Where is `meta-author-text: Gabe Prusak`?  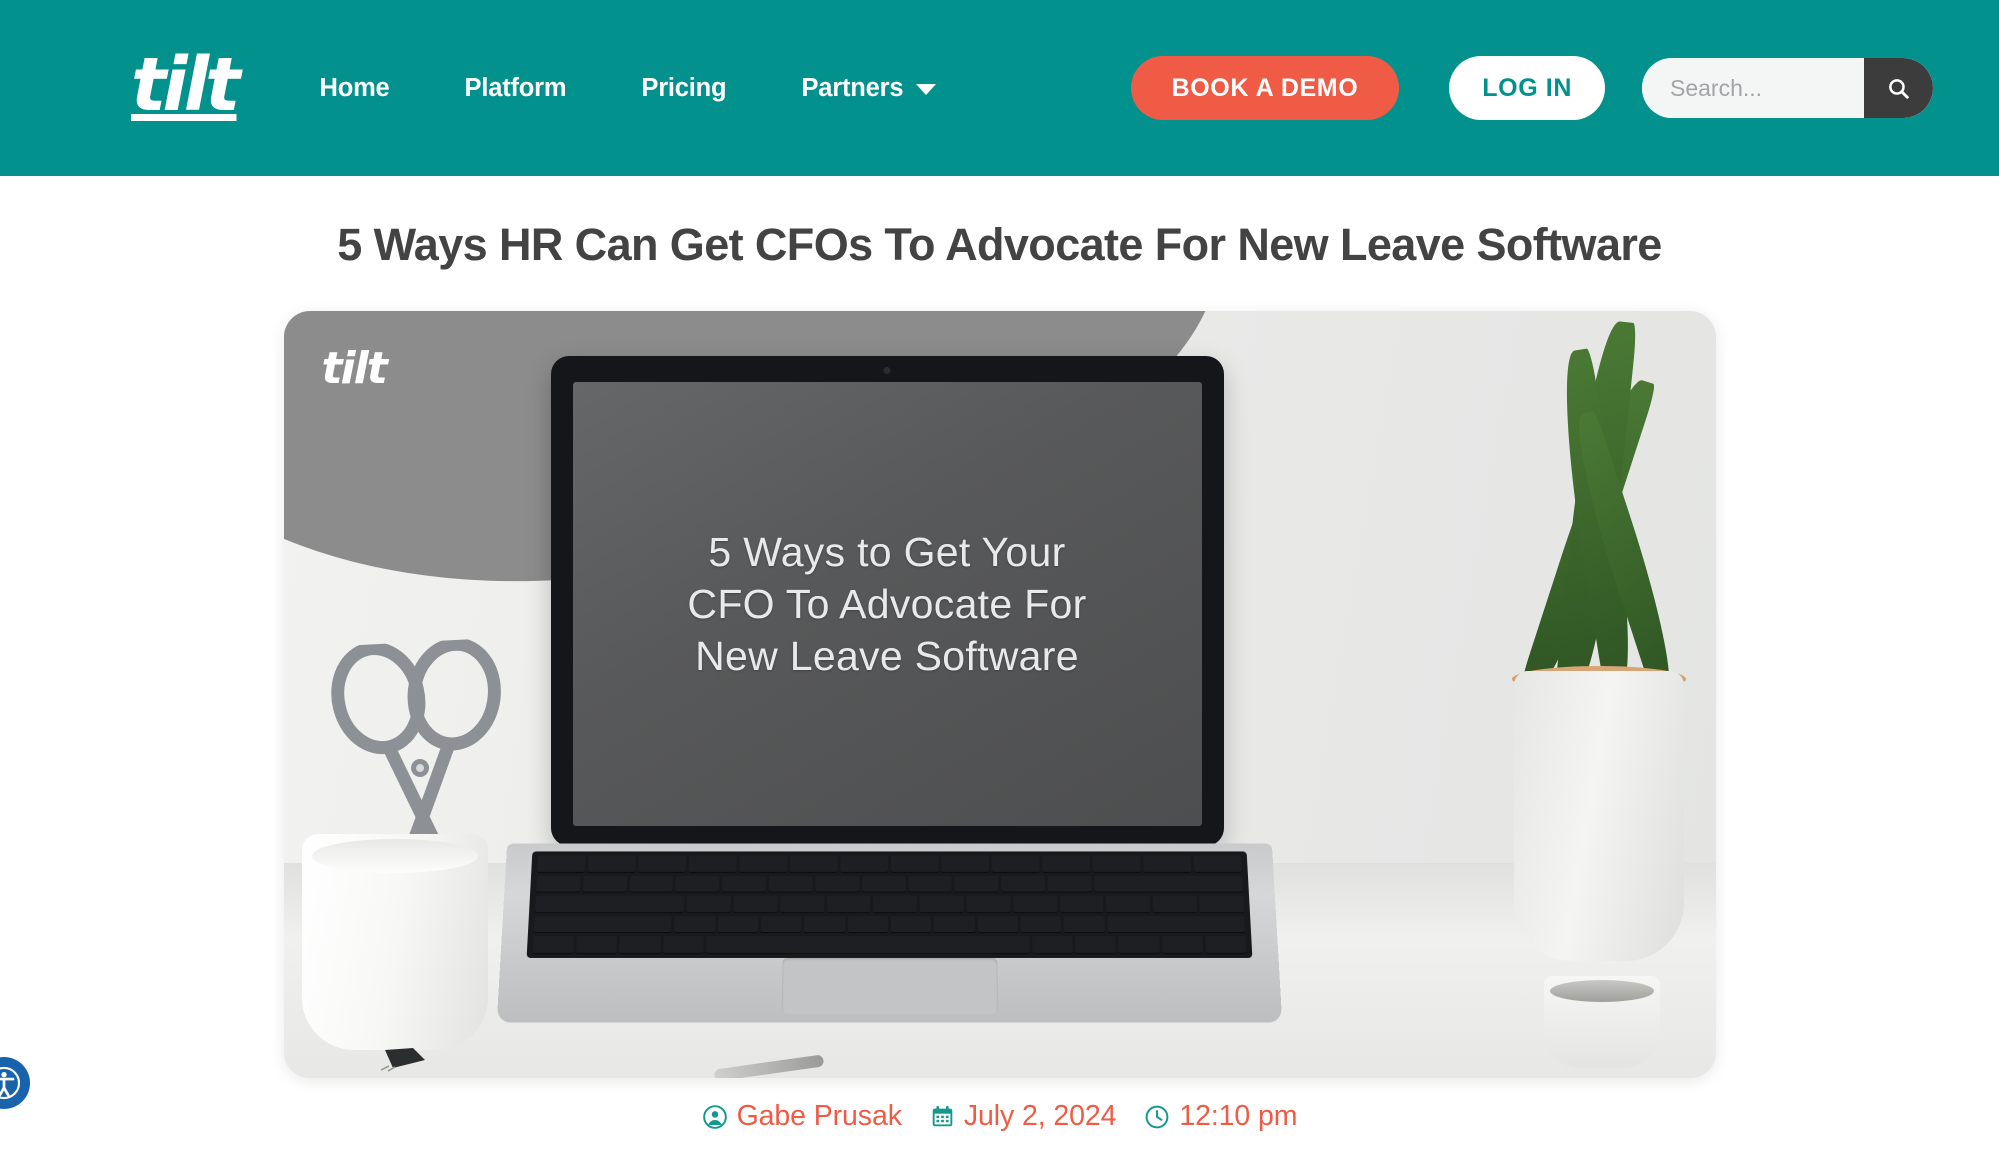
meta-author-text: Gabe Prusak is located at coordinates (819, 1116).